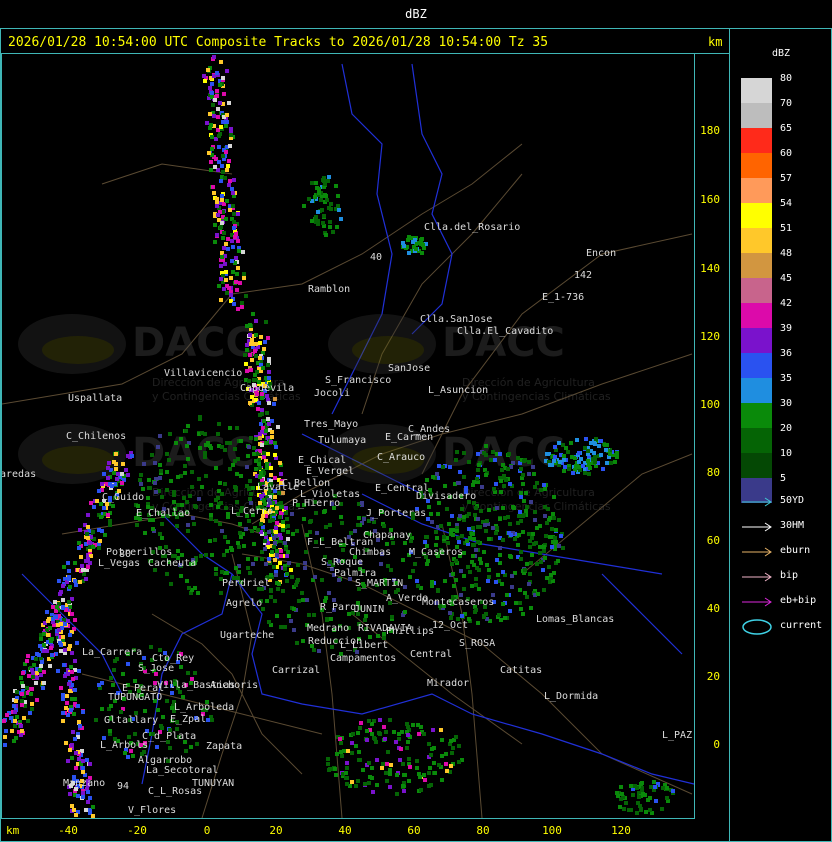 The image size is (832, 842). I want to click on y-tick-0: 0, so click(716, 744).